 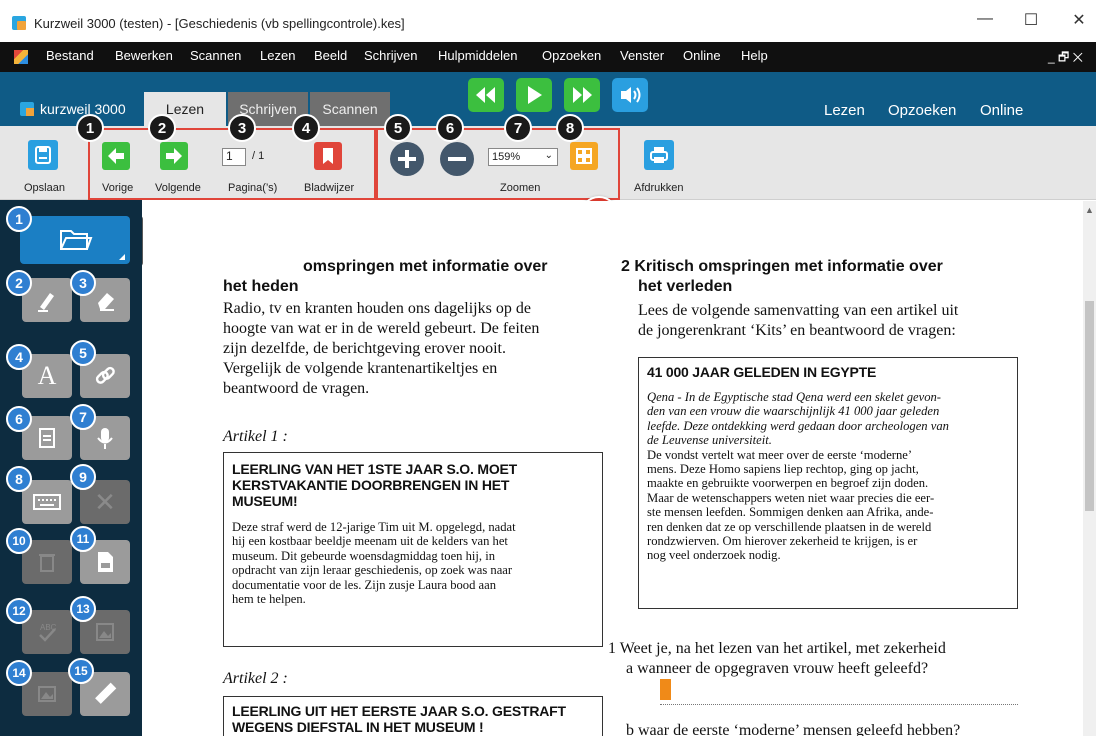 What do you see at coordinates (44, 188) in the screenshot?
I see `save-label: Opslaan` at bounding box center [44, 188].